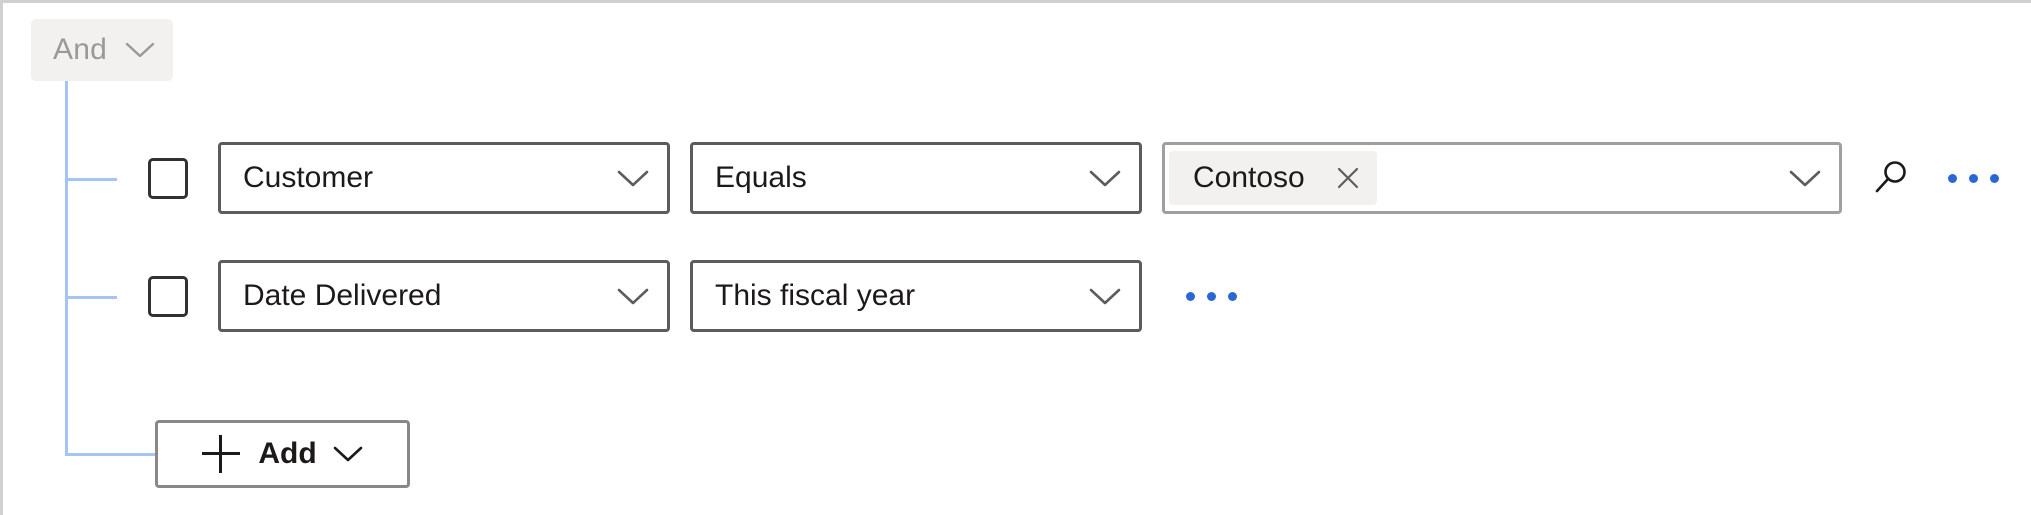  What do you see at coordinates (1348, 178) in the screenshot?
I see `close-icon` at bounding box center [1348, 178].